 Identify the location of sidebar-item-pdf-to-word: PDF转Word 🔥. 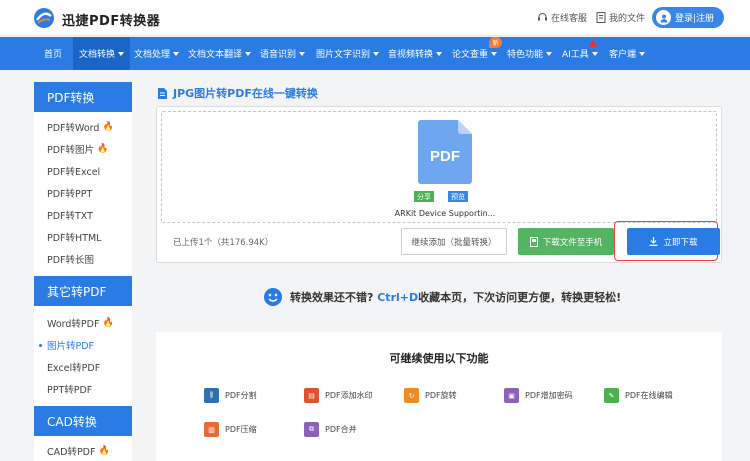
(83, 127).